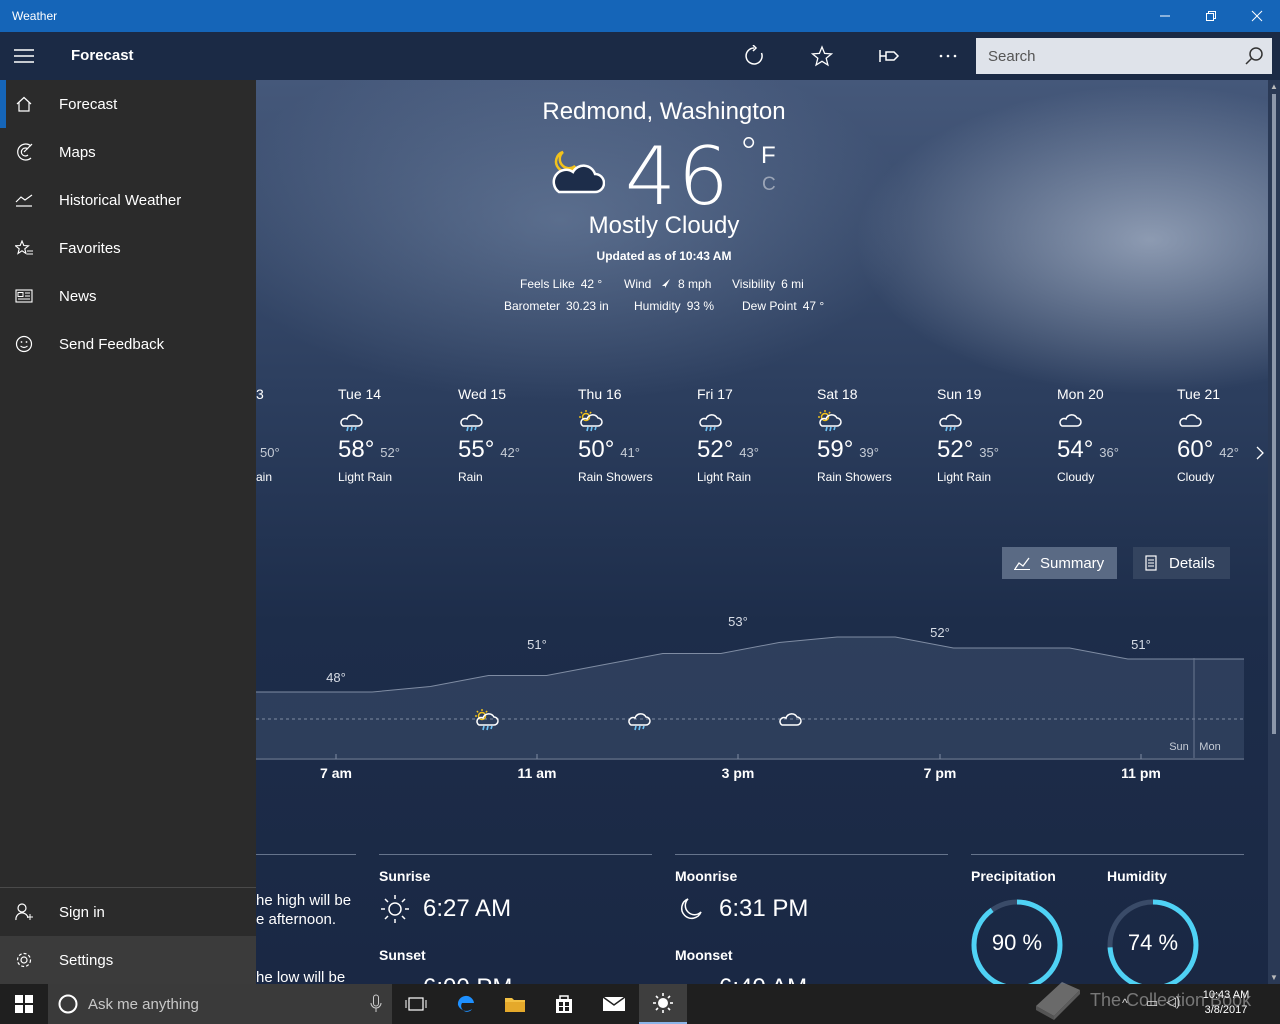 The width and height of the screenshot is (1280, 1024). What do you see at coordinates (1199, 394) in the screenshot?
I see `day-name: Tue 21` at bounding box center [1199, 394].